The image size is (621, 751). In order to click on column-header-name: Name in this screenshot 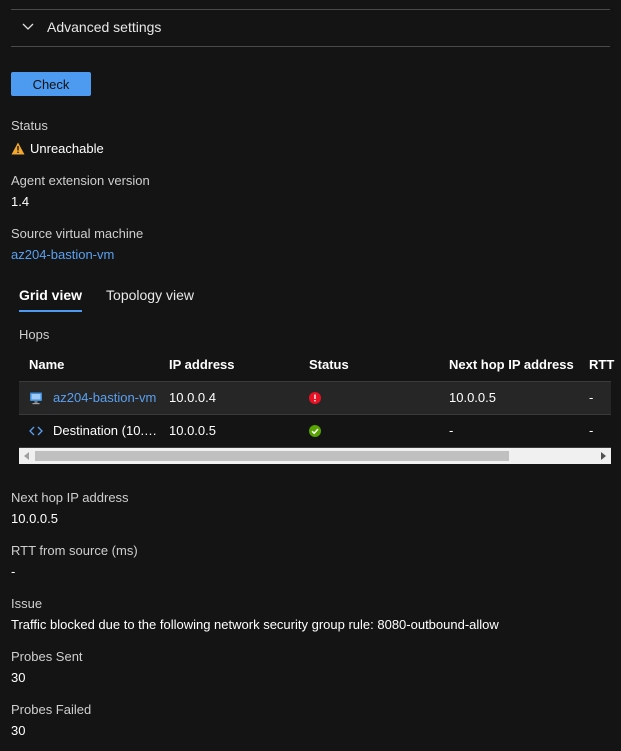, I will do `click(96, 365)`.